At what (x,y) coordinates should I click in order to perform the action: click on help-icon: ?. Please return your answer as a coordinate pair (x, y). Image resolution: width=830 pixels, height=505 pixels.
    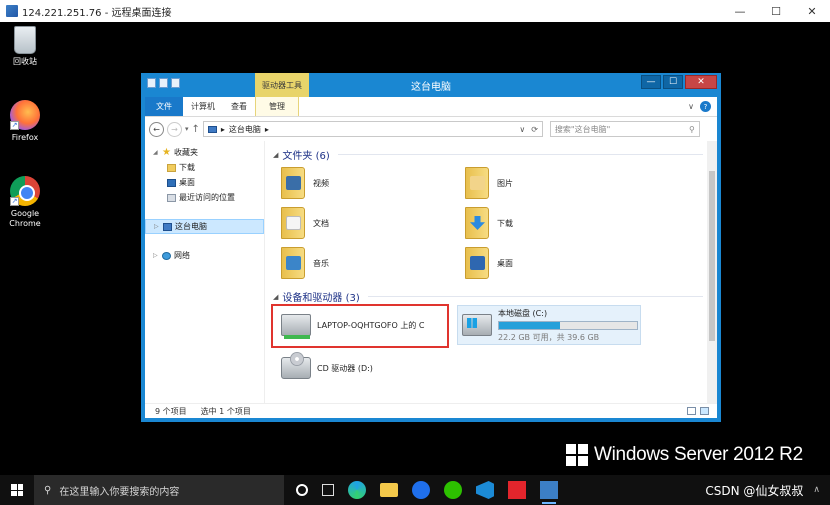
    Looking at the image, I should click on (705, 106).